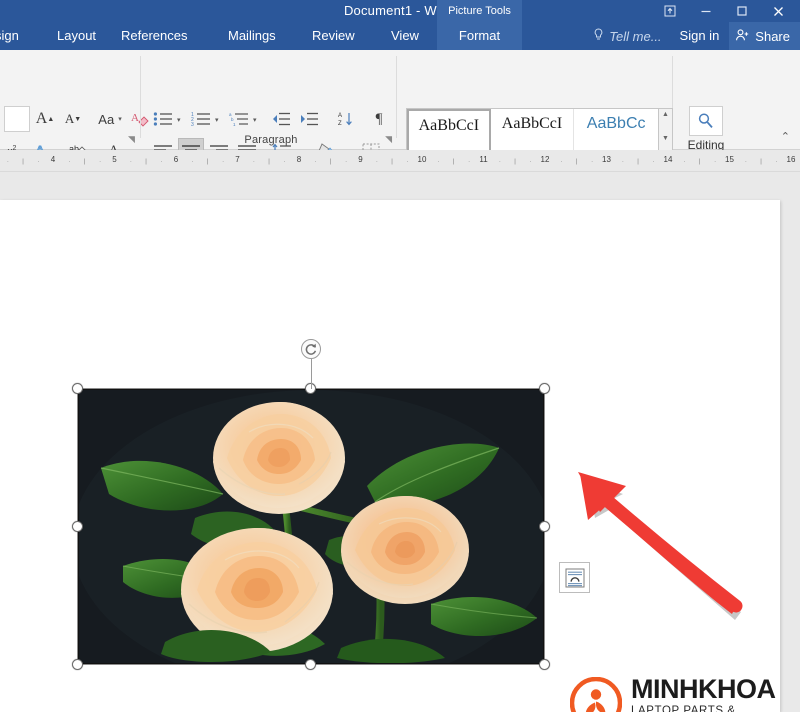 The height and width of the screenshot is (712, 800). I want to click on contextual-tab-group-label: Picture Tools, so click(479, 11).